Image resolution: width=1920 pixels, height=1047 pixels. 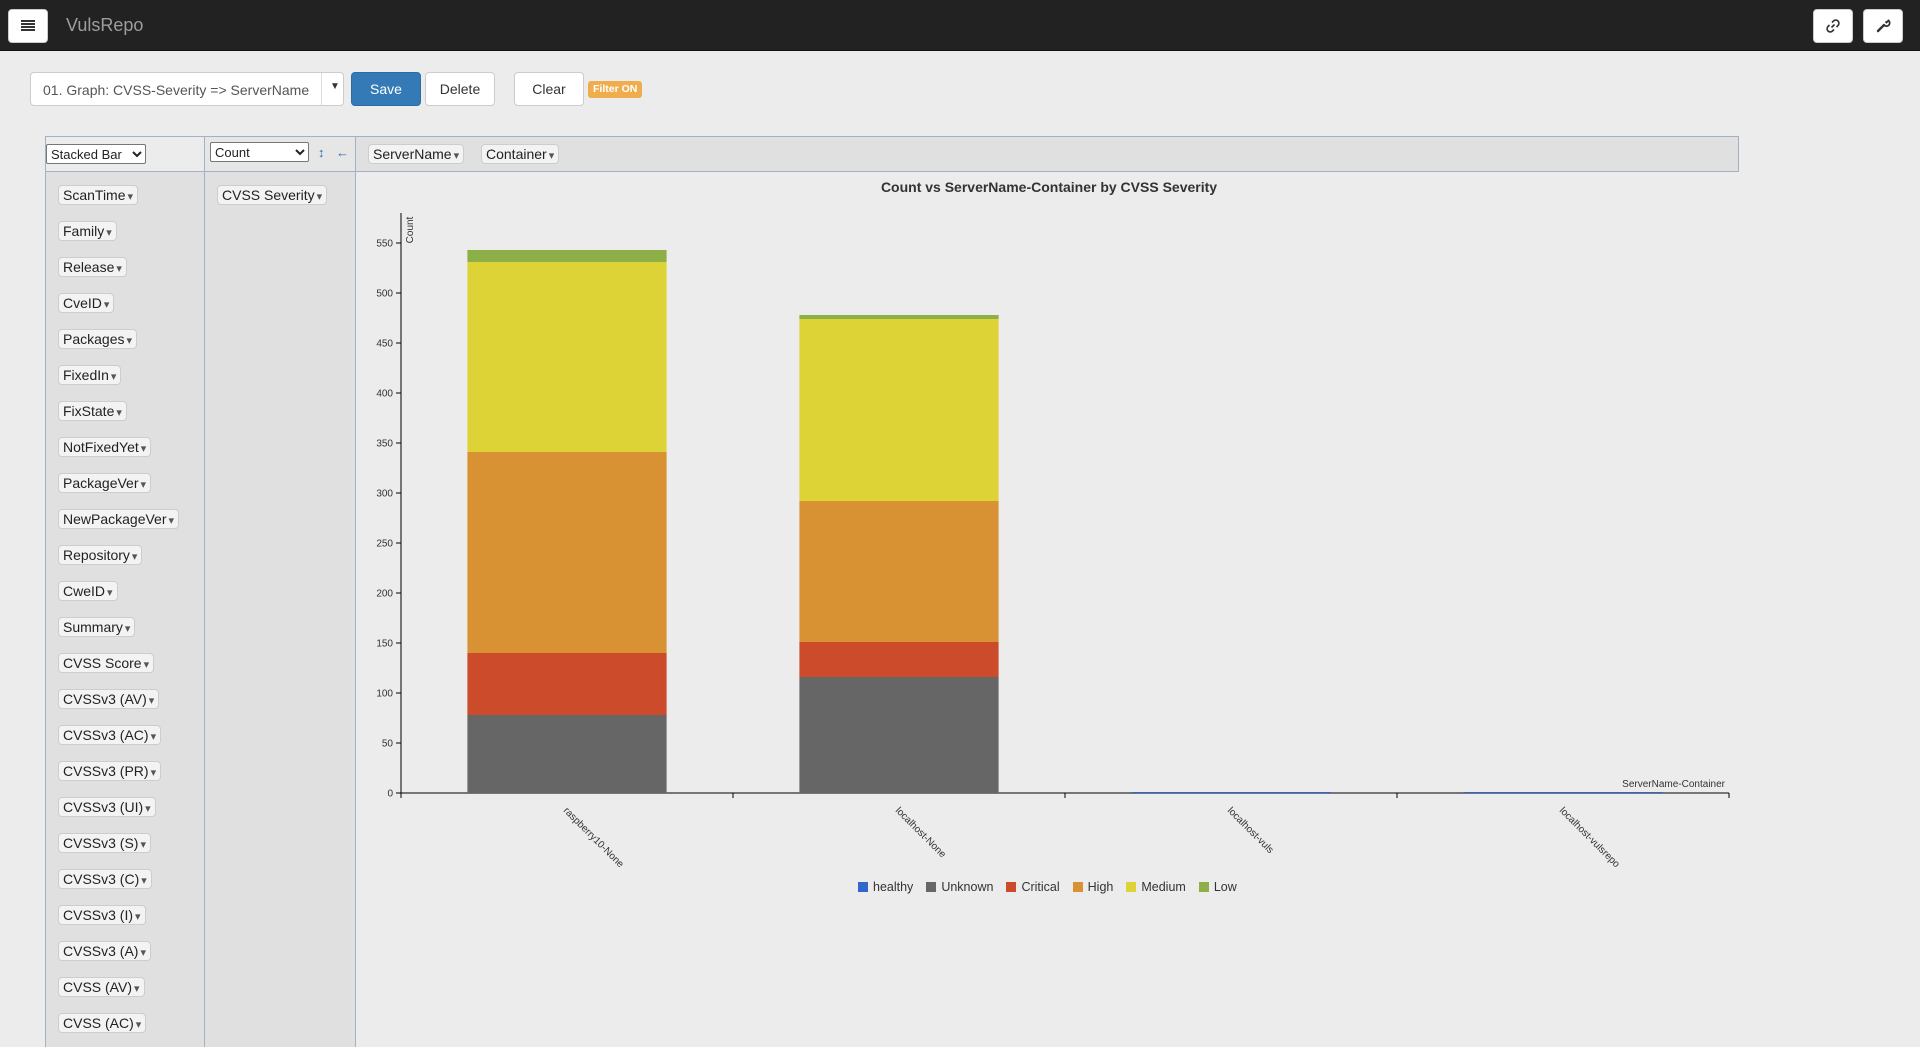 I want to click on attr-cvss-score: CVSS Score ▾, so click(x=106, y=663).